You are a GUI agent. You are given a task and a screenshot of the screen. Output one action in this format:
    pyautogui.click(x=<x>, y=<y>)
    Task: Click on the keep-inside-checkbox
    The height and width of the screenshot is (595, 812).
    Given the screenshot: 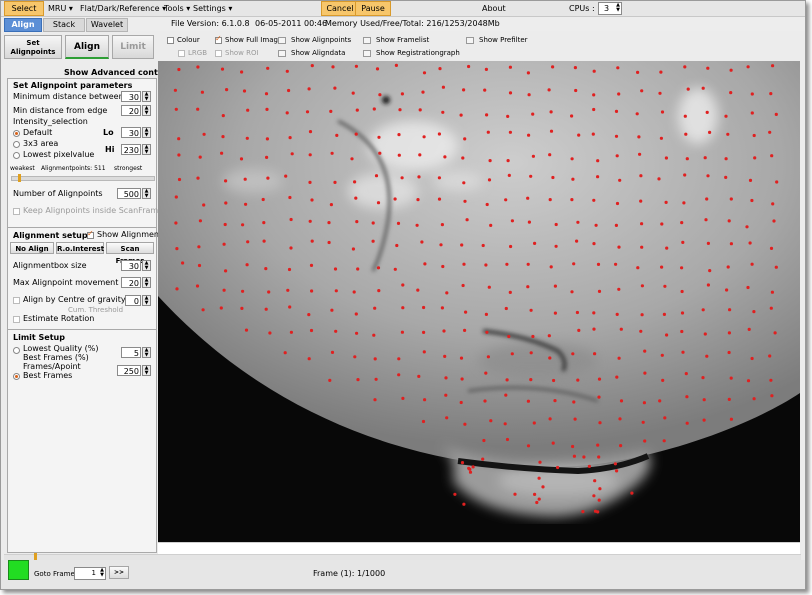 What is the action you would take?
    pyautogui.click(x=16, y=211)
    